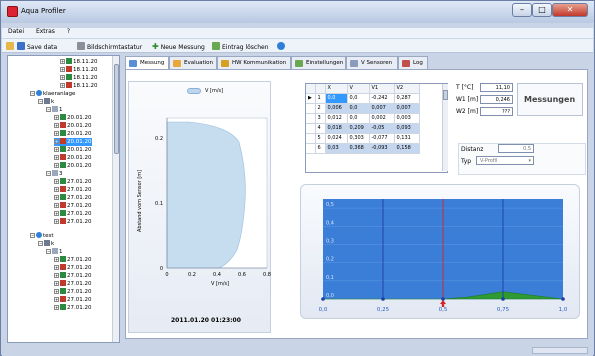 This screenshot has height=356, width=595. I want to click on table-cell: -0,05, so click(382, 128).